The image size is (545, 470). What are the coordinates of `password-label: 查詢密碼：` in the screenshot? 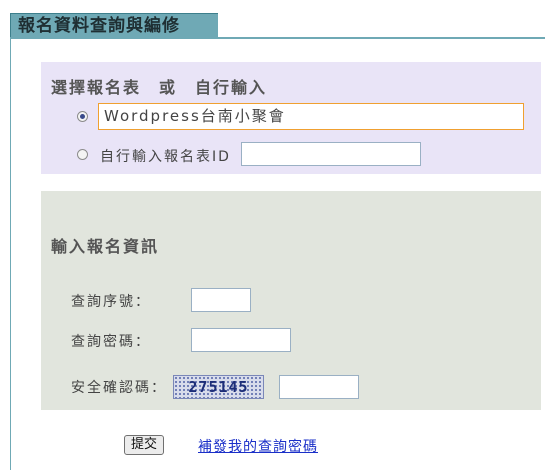 It's located at (111, 342).